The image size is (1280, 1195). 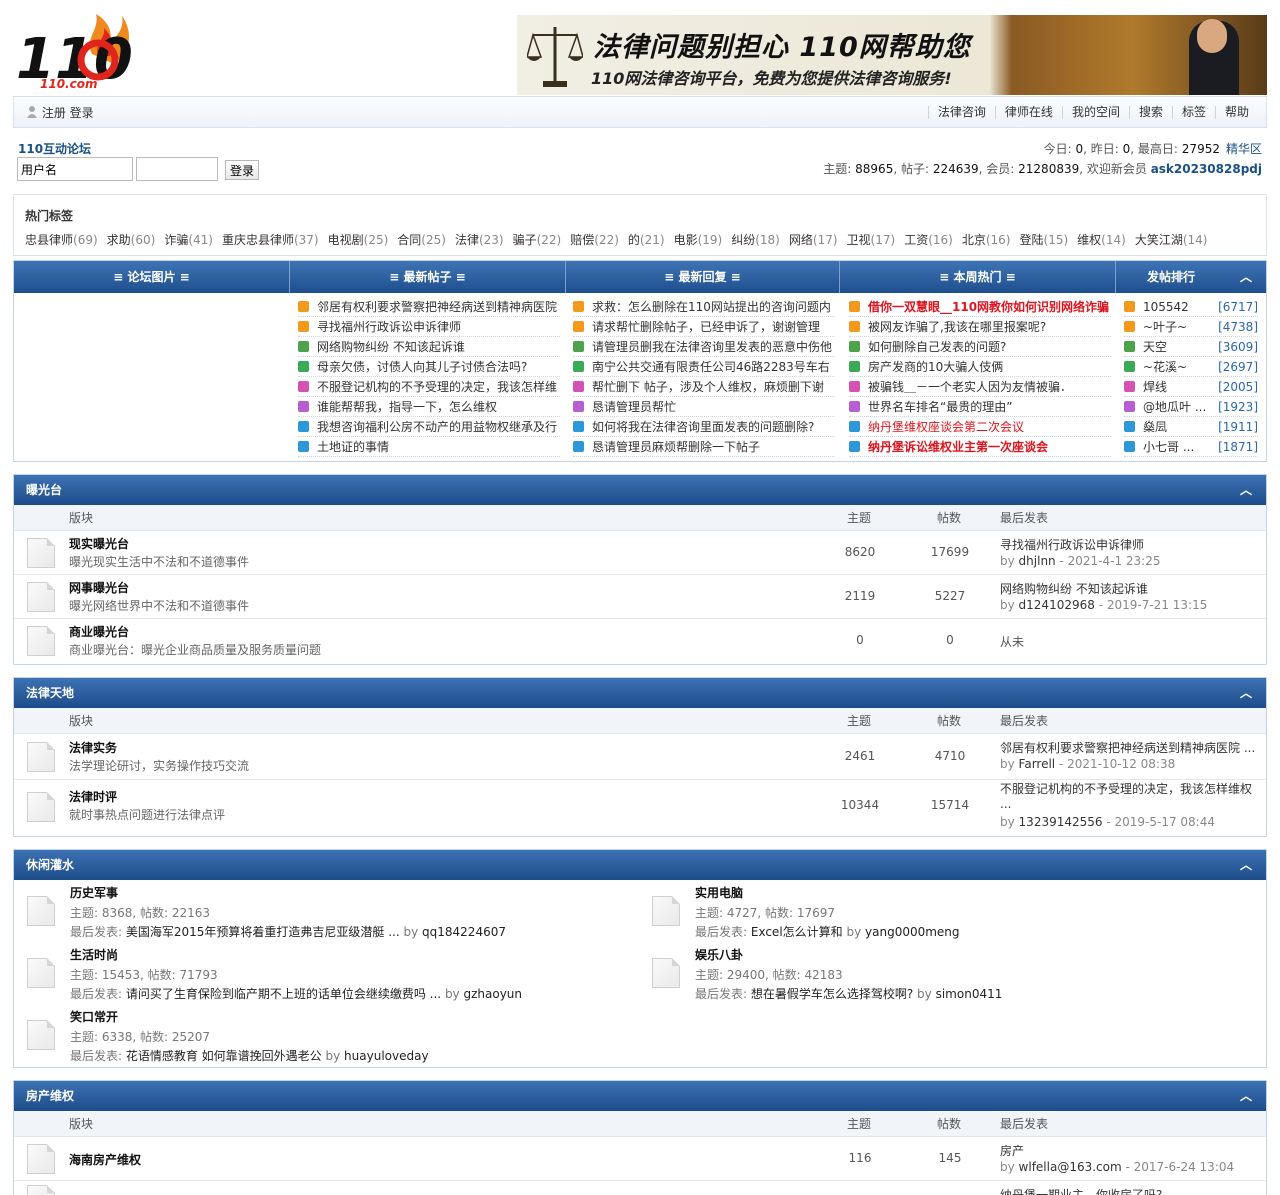 I want to click on forum-name: 商业曝光台, so click(x=99, y=631).